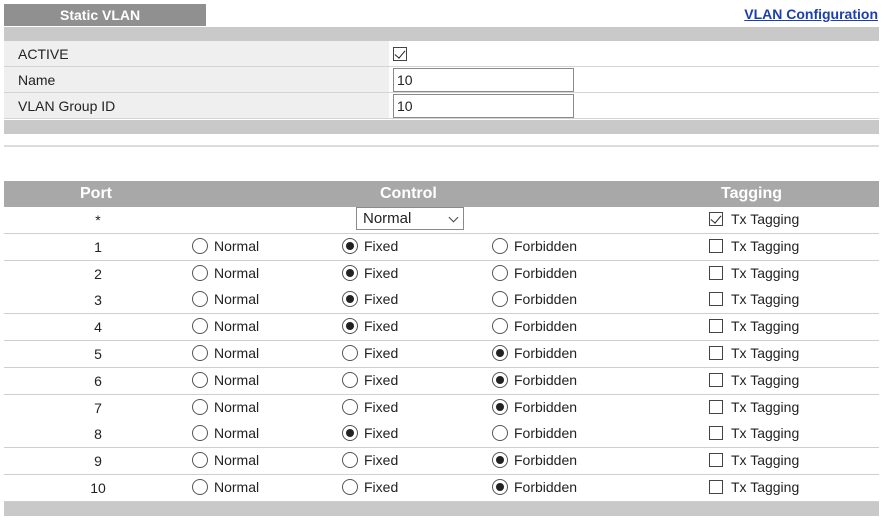 The width and height of the screenshot is (882, 520). Describe the element at coordinates (98, 461) in the screenshot. I see `port-cell: 9` at that location.